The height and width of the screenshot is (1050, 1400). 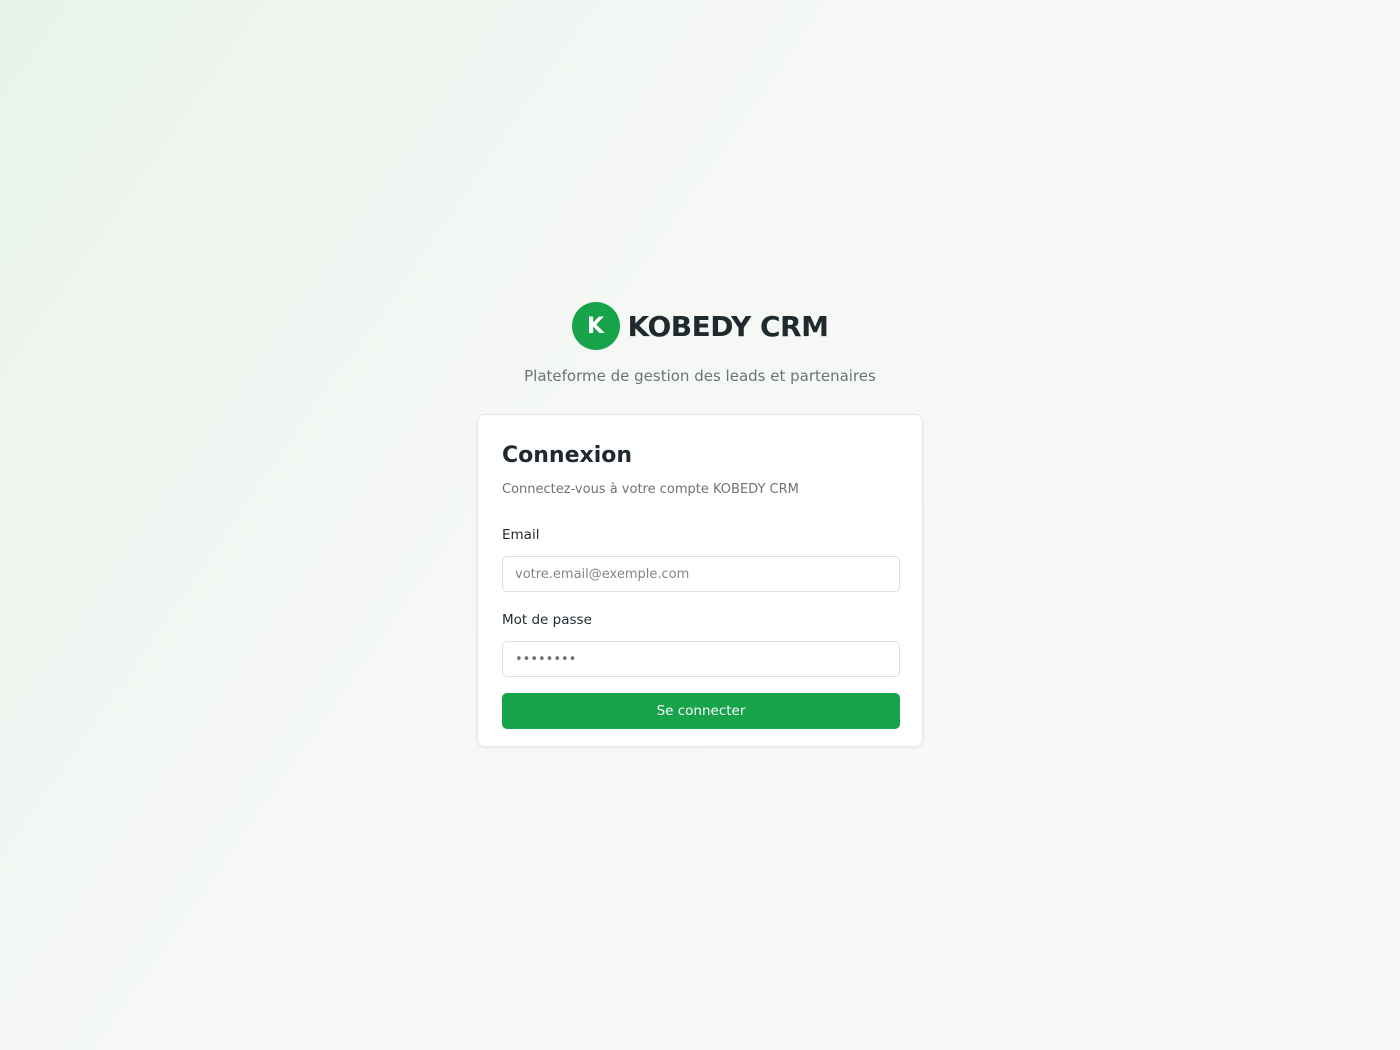 I want to click on brand-logo-letter: K, so click(x=596, y=326).